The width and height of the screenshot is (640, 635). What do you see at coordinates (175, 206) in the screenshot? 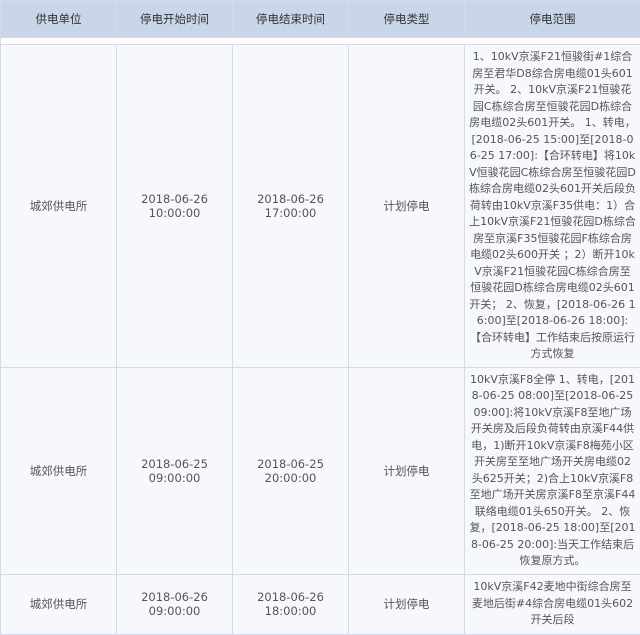
I see `cell-start: 2018-06-26 10:00:00` at bounding box center [175, 206].